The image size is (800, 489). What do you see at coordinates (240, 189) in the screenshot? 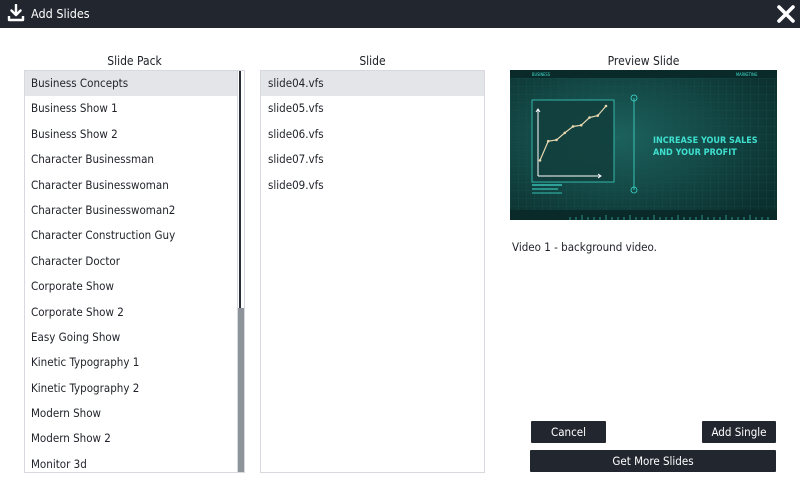
I see `scrollbar-track-line` at bounding box center [240, 189].